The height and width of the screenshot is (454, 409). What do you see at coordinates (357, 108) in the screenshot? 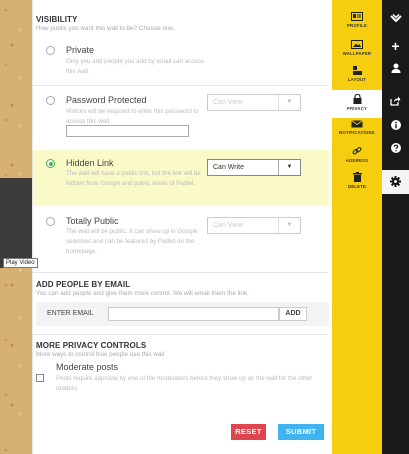
I see `menu-label: PRIVACY` at bounding box center [357, 108].